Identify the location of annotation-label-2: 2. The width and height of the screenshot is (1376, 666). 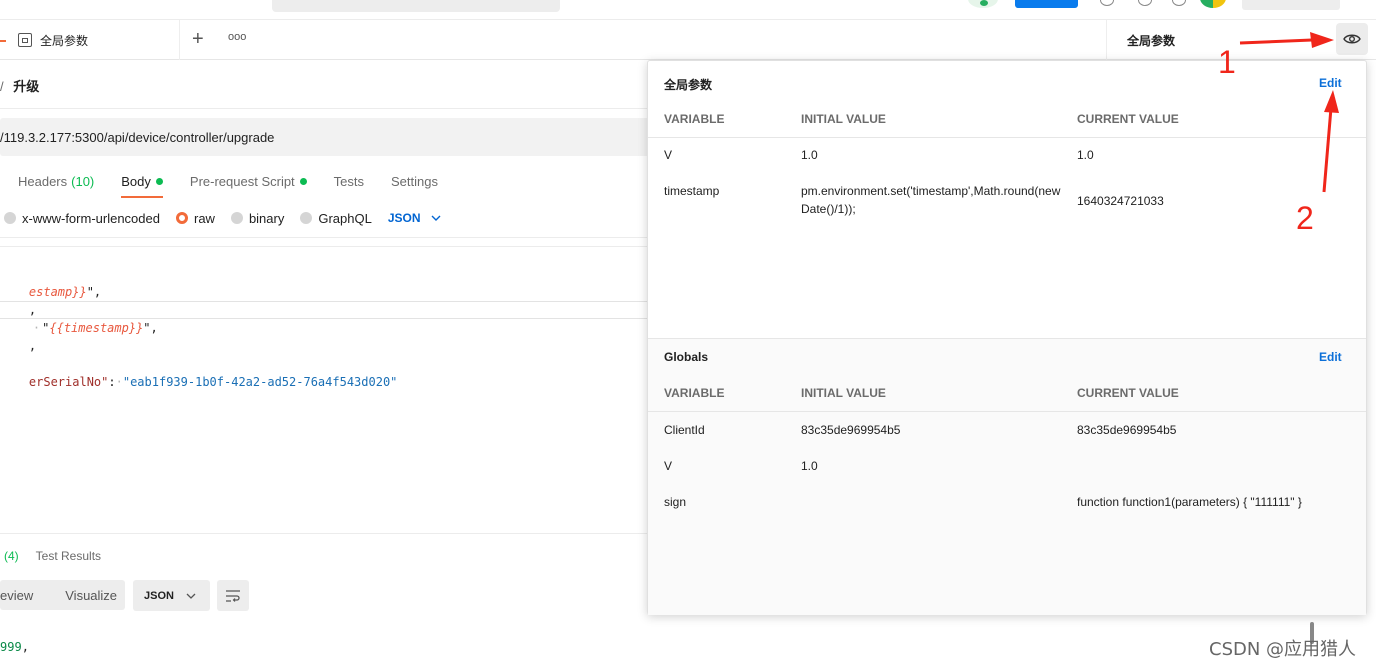
(1305, 218).